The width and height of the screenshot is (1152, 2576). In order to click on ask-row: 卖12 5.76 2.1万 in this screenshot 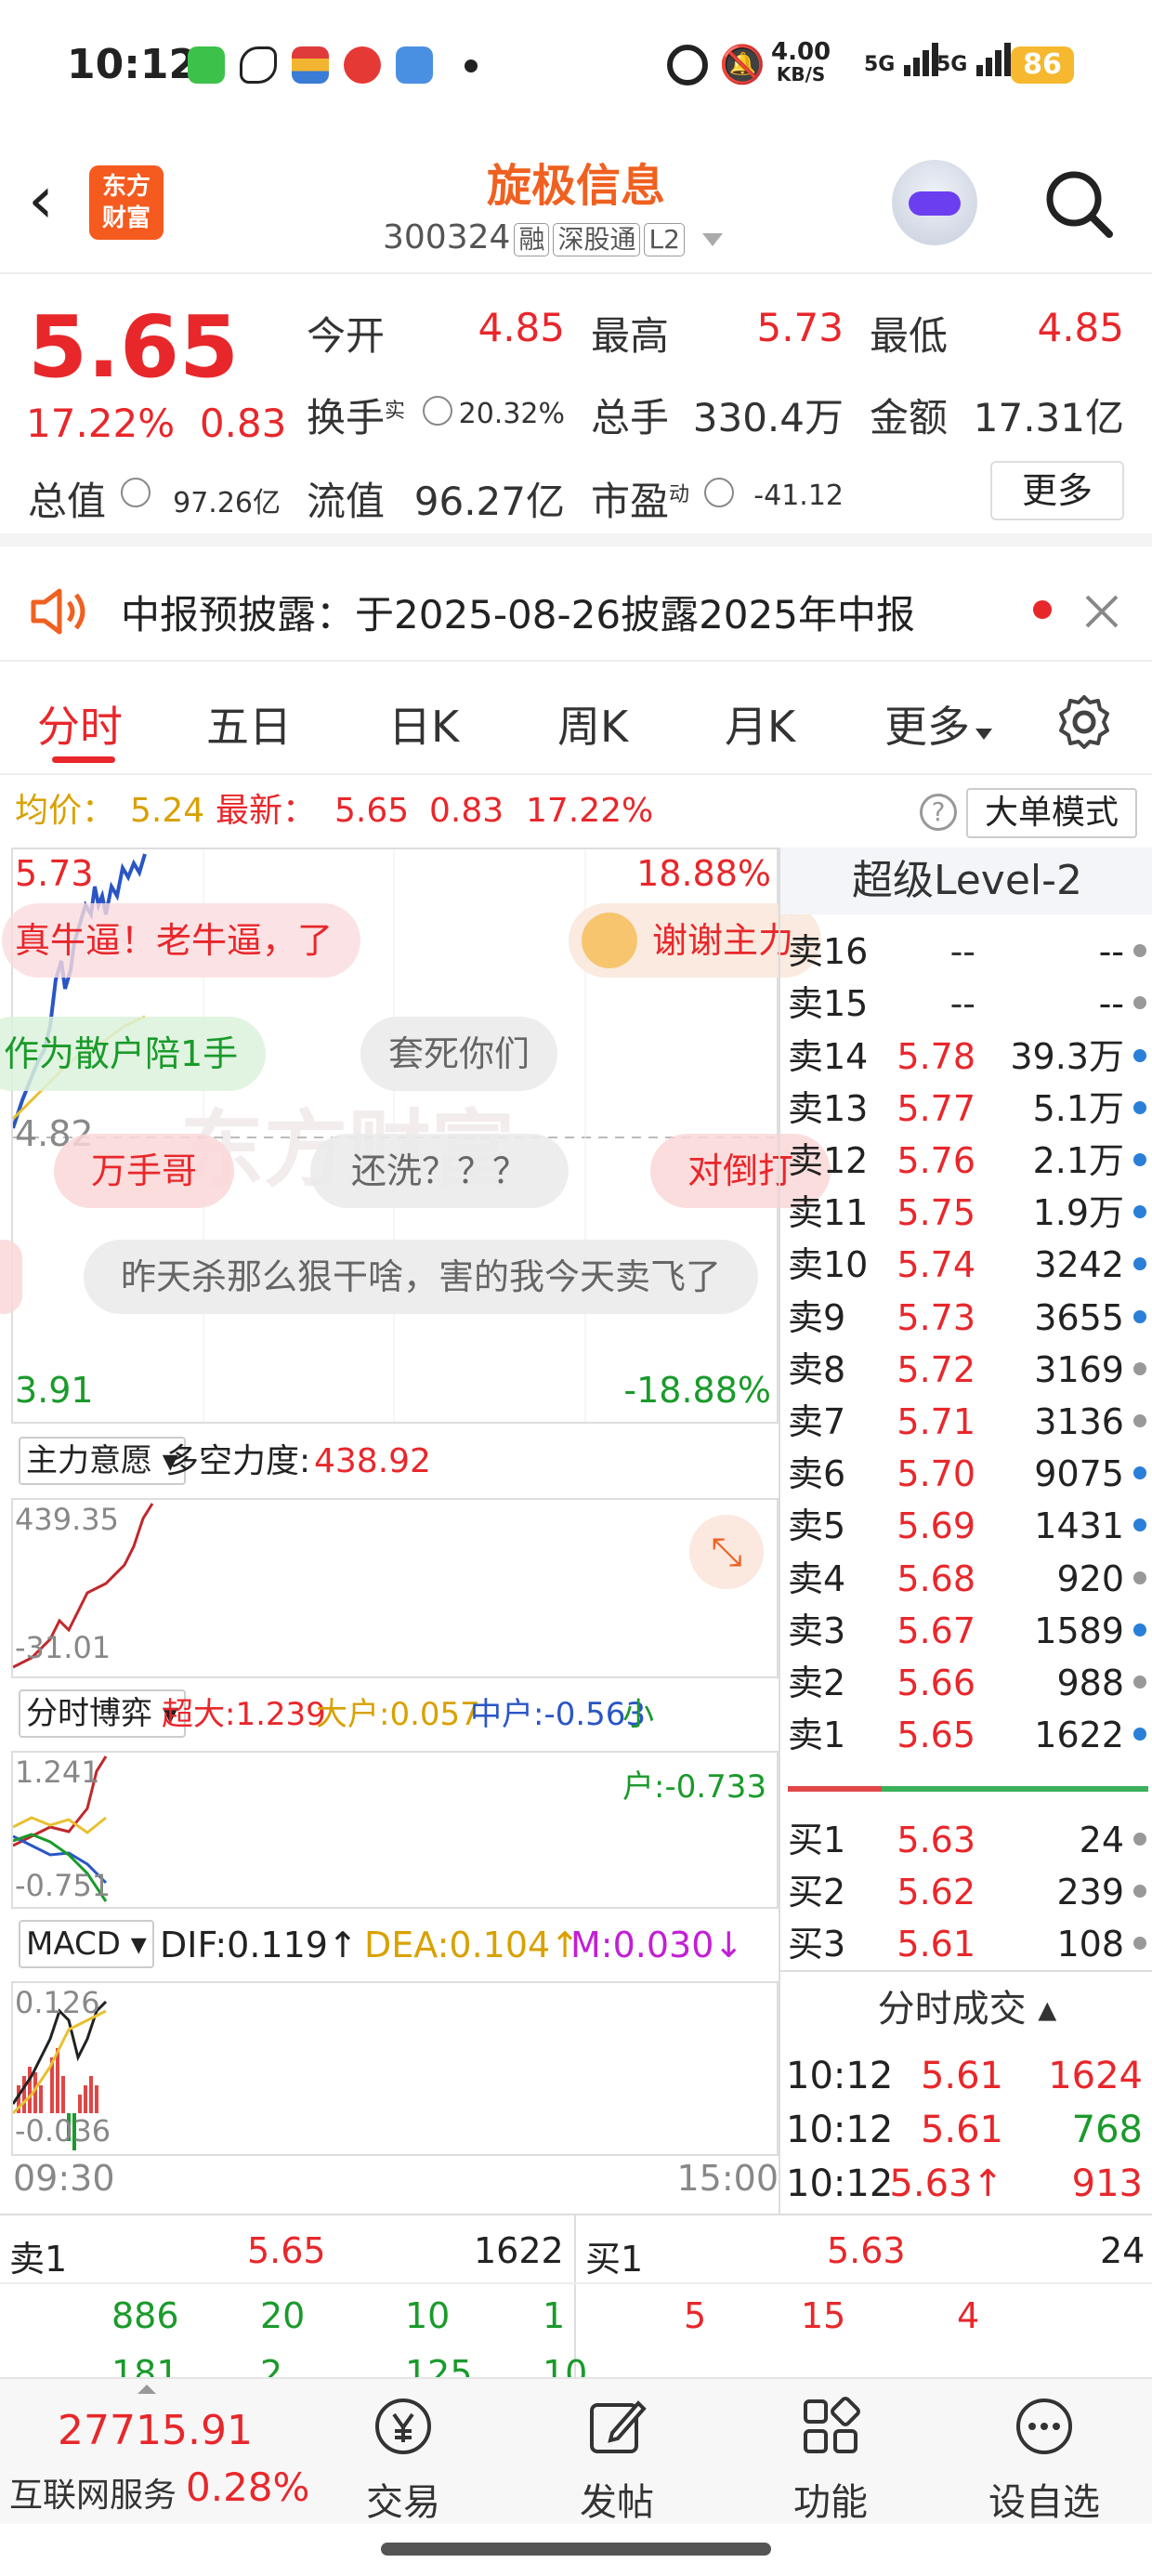, I will do `click(966, 1161)`.